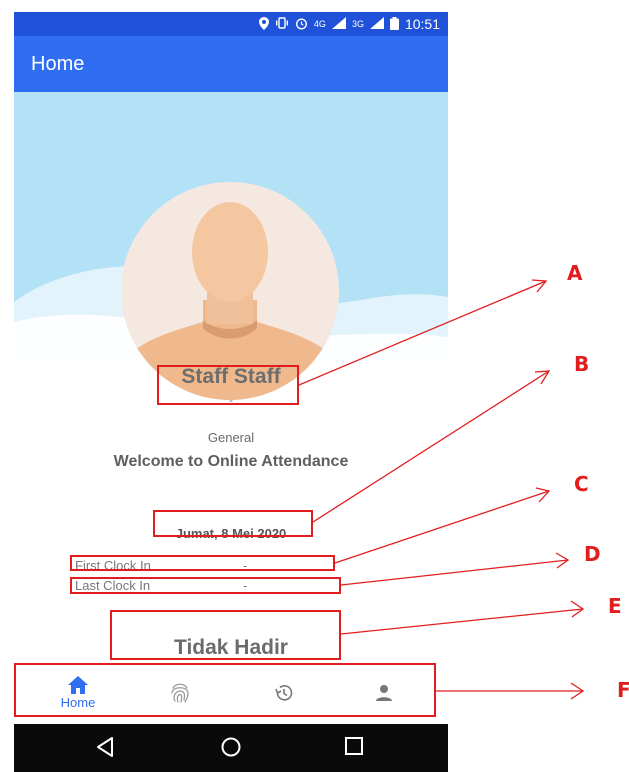 The height and width of the screenshot is (772, 629). What do you see at coordinates (615, 606) in the screenshot?
I see `annotation-letter-e: E` at bounding box center [615, 606].